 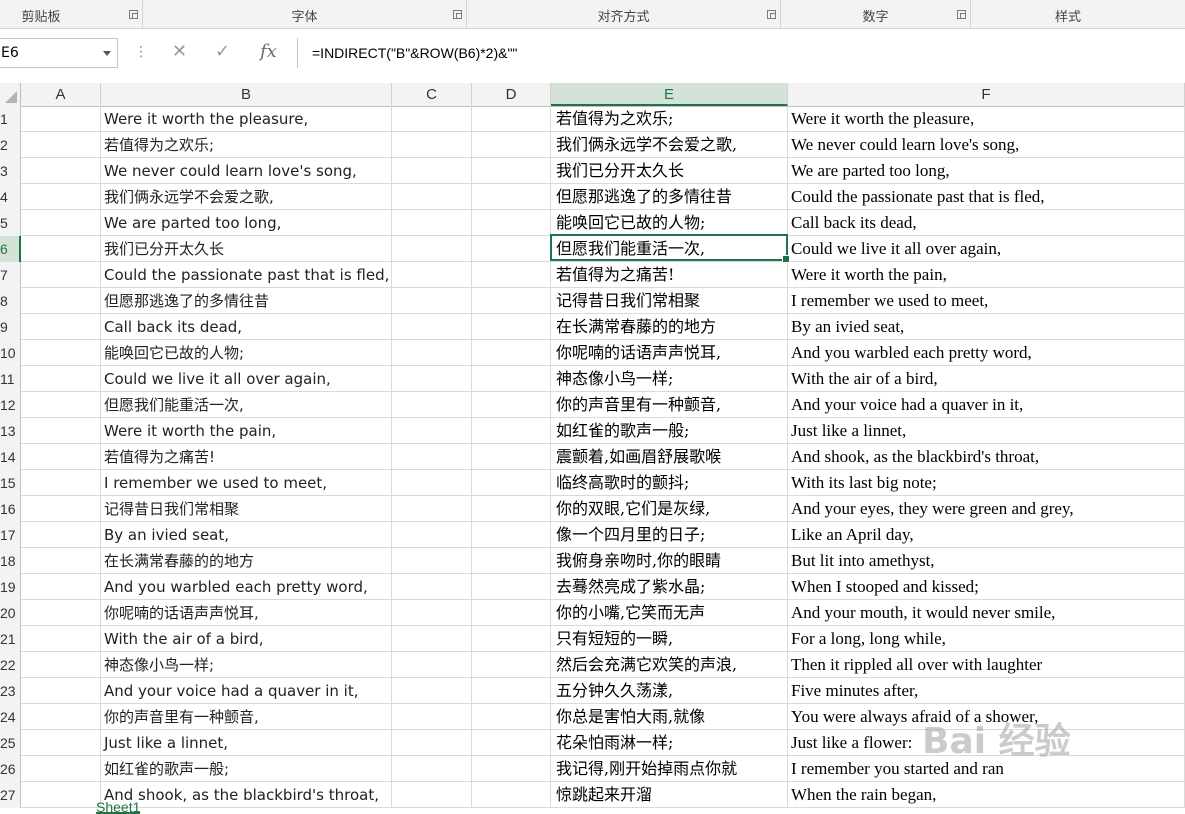 What do you see at coordinates (10, 223) in the screenshot?
I see `row-header: 5` at bounding box center [10, 223].